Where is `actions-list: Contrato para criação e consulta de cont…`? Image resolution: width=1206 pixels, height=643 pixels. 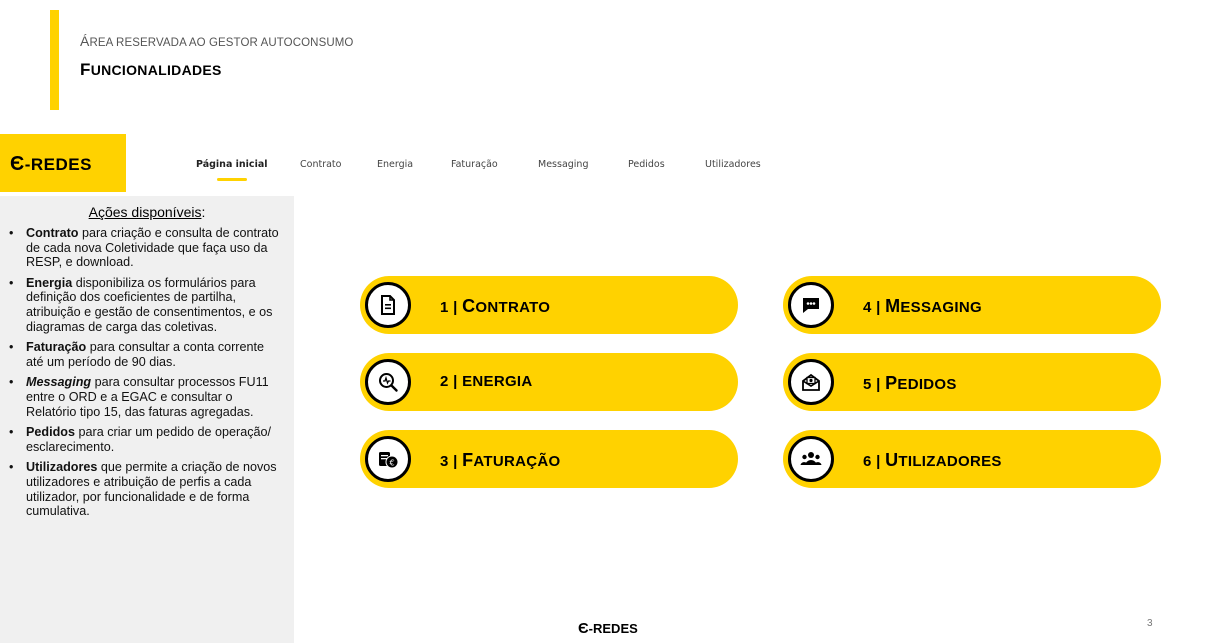
actions-list: Contrato para criação e consulta de cont… is located at coordinates (147, 372).